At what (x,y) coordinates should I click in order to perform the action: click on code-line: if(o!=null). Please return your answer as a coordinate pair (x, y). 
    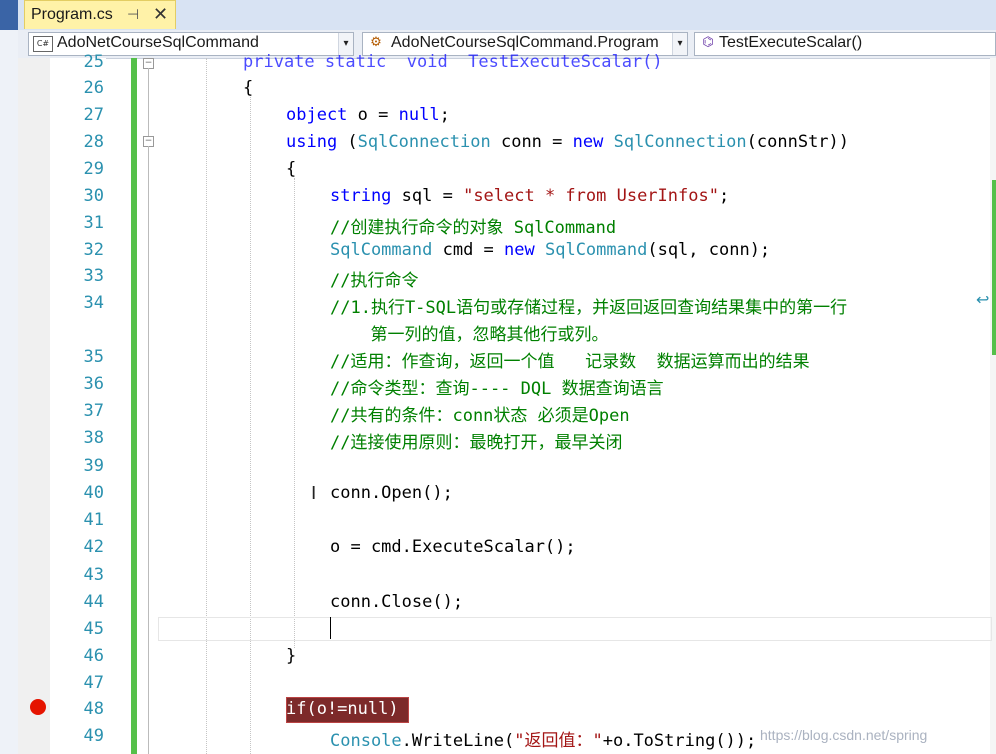
    Looking at the image, I should click on (342, 709).